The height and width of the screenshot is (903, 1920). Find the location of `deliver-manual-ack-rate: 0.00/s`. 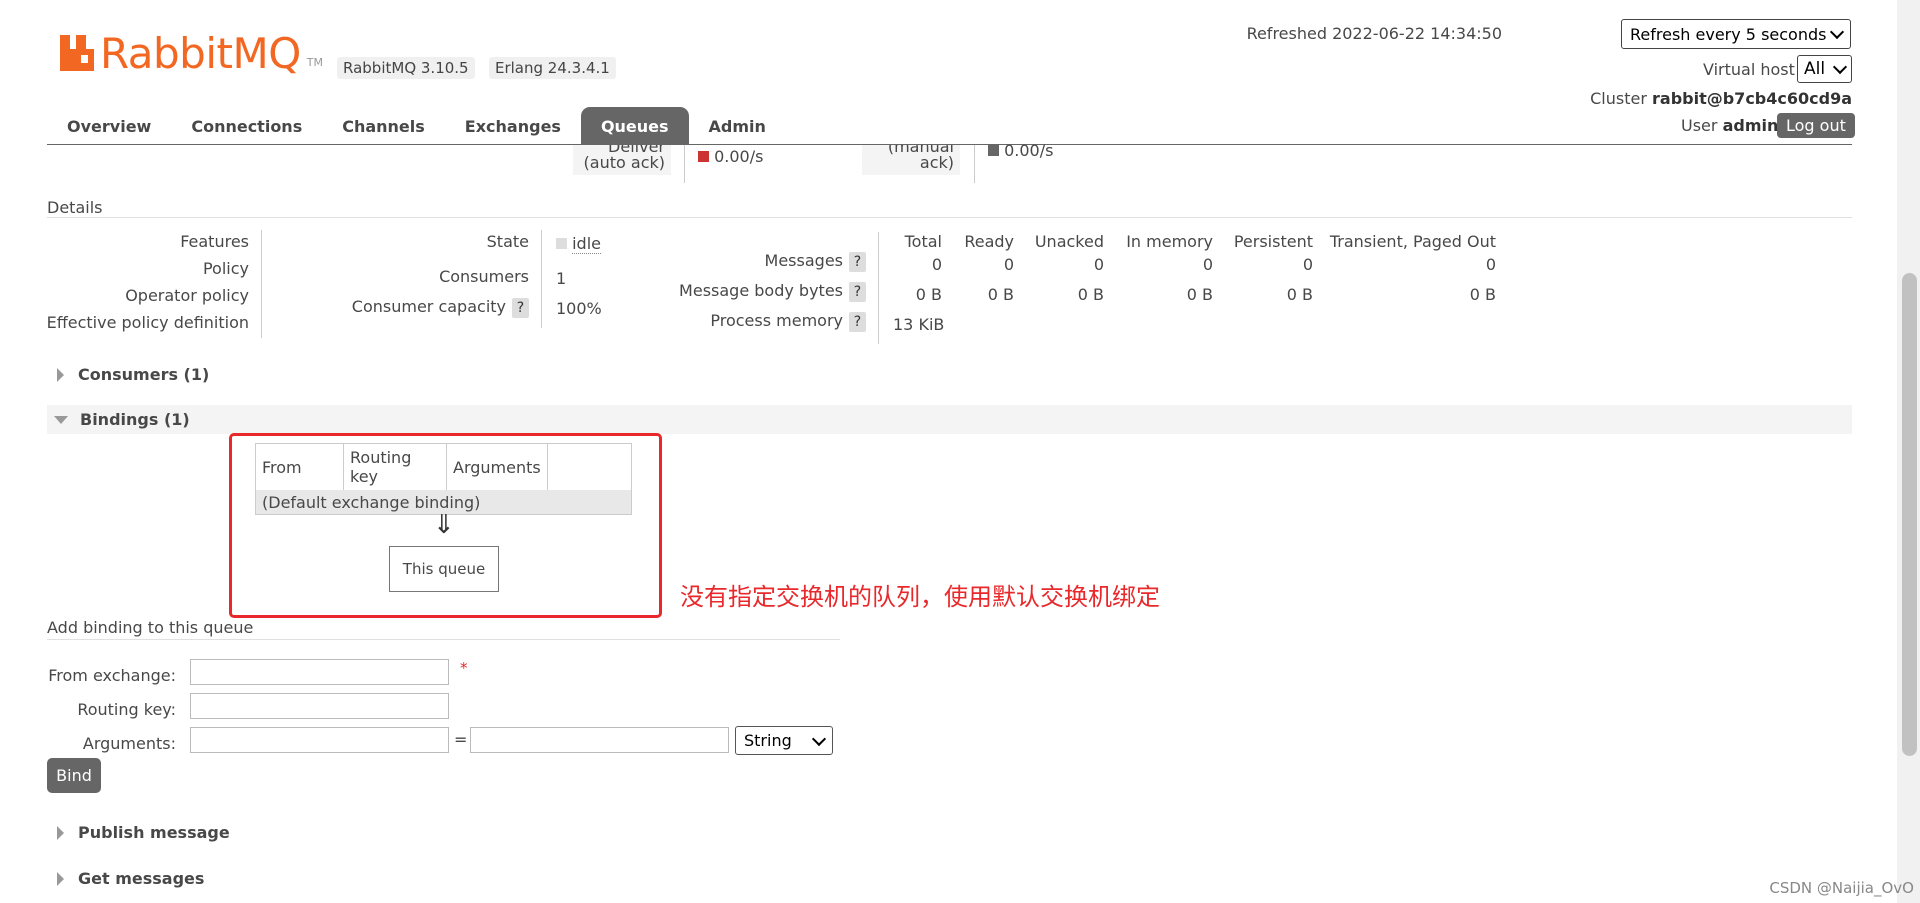

deliver-manual-ack-rate: 0.00/s is located at coordinates (1020, 150).